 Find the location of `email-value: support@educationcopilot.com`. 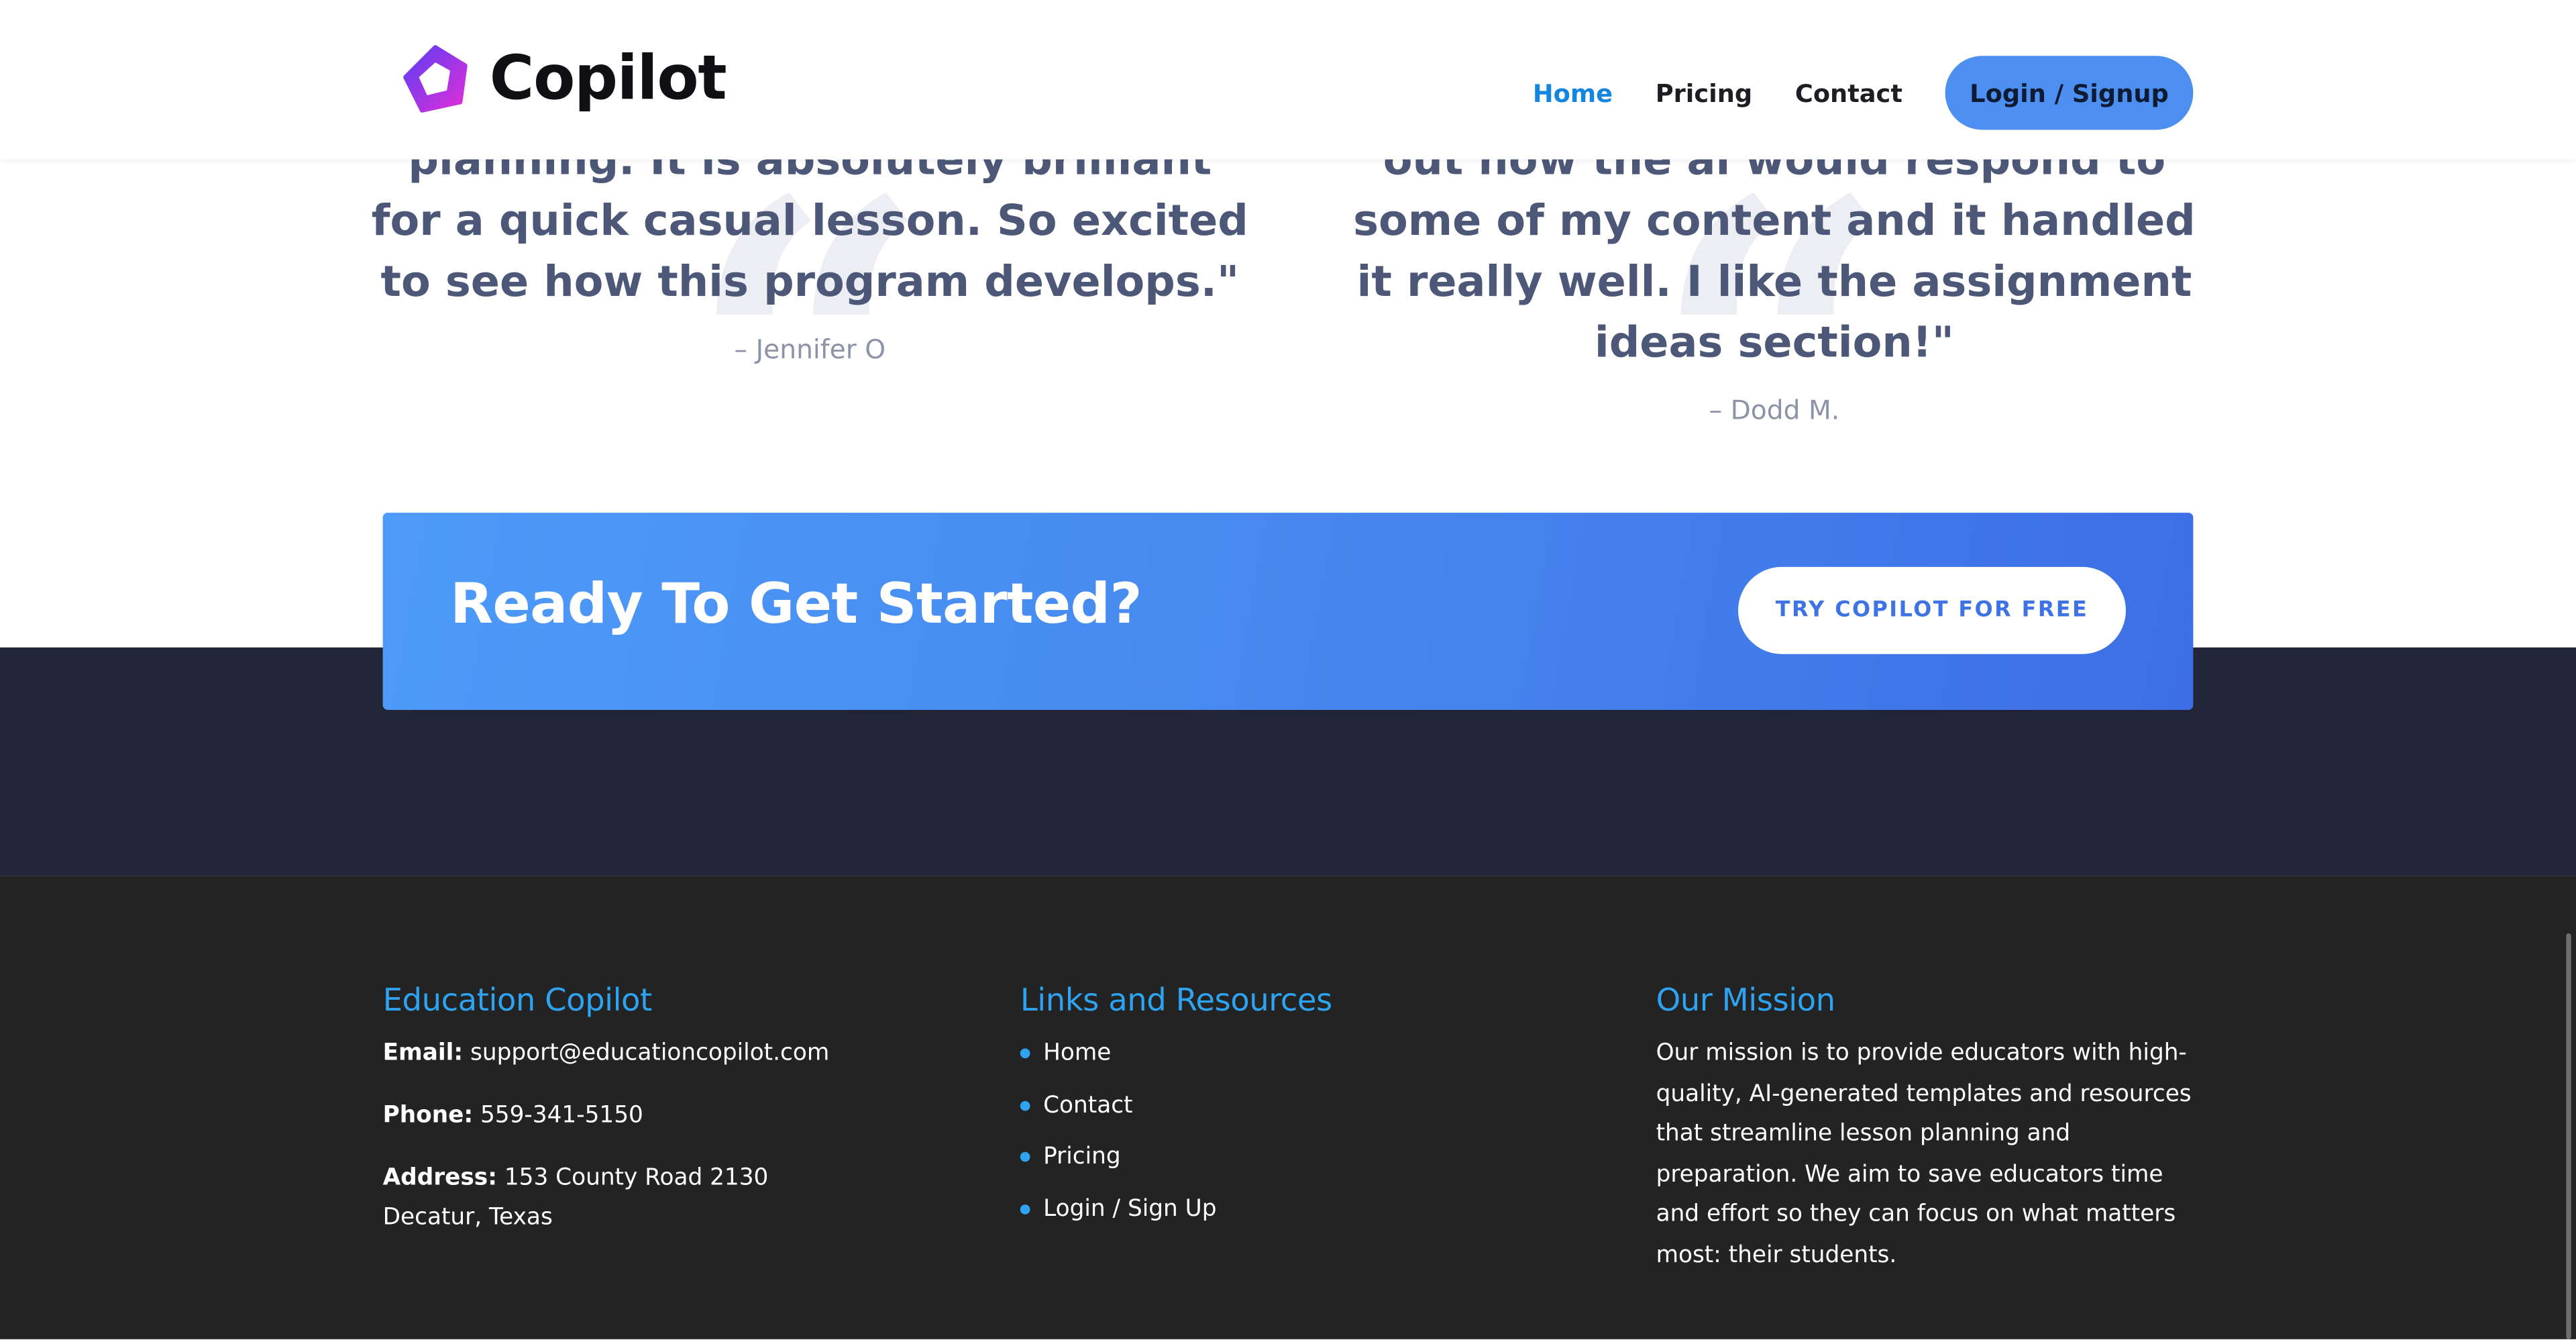

email-value: support@educationcopilot.com is located at coordinates (649, 1053).